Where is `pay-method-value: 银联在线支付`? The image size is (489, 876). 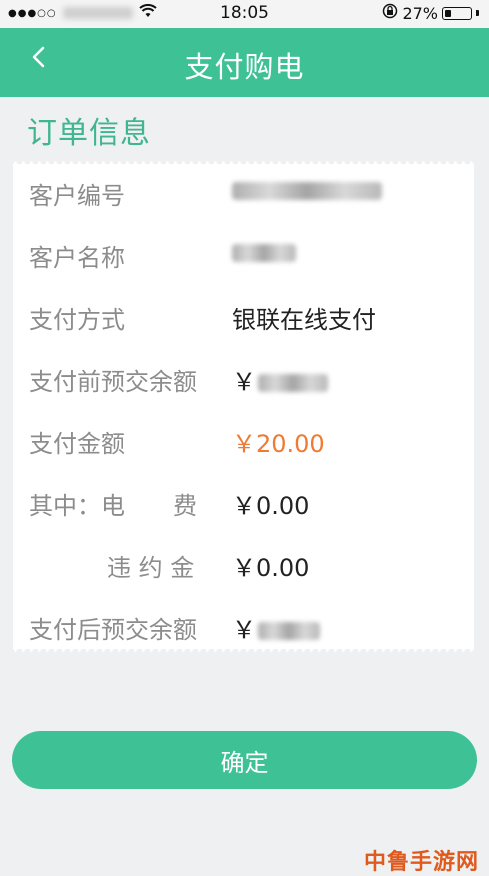
pay-method-value: 银联在线支付 is located at coordinates (304, 320).